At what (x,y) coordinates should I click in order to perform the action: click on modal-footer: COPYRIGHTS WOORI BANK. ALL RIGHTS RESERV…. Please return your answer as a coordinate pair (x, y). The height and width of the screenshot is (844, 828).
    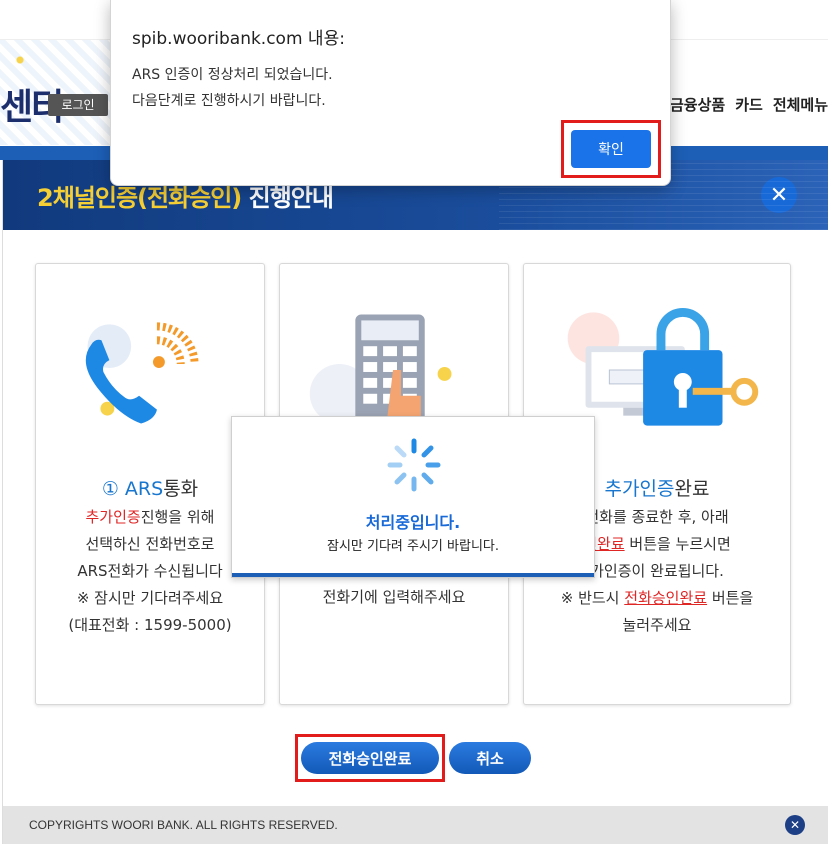
    Looking at the image, I should click on (415, 825).